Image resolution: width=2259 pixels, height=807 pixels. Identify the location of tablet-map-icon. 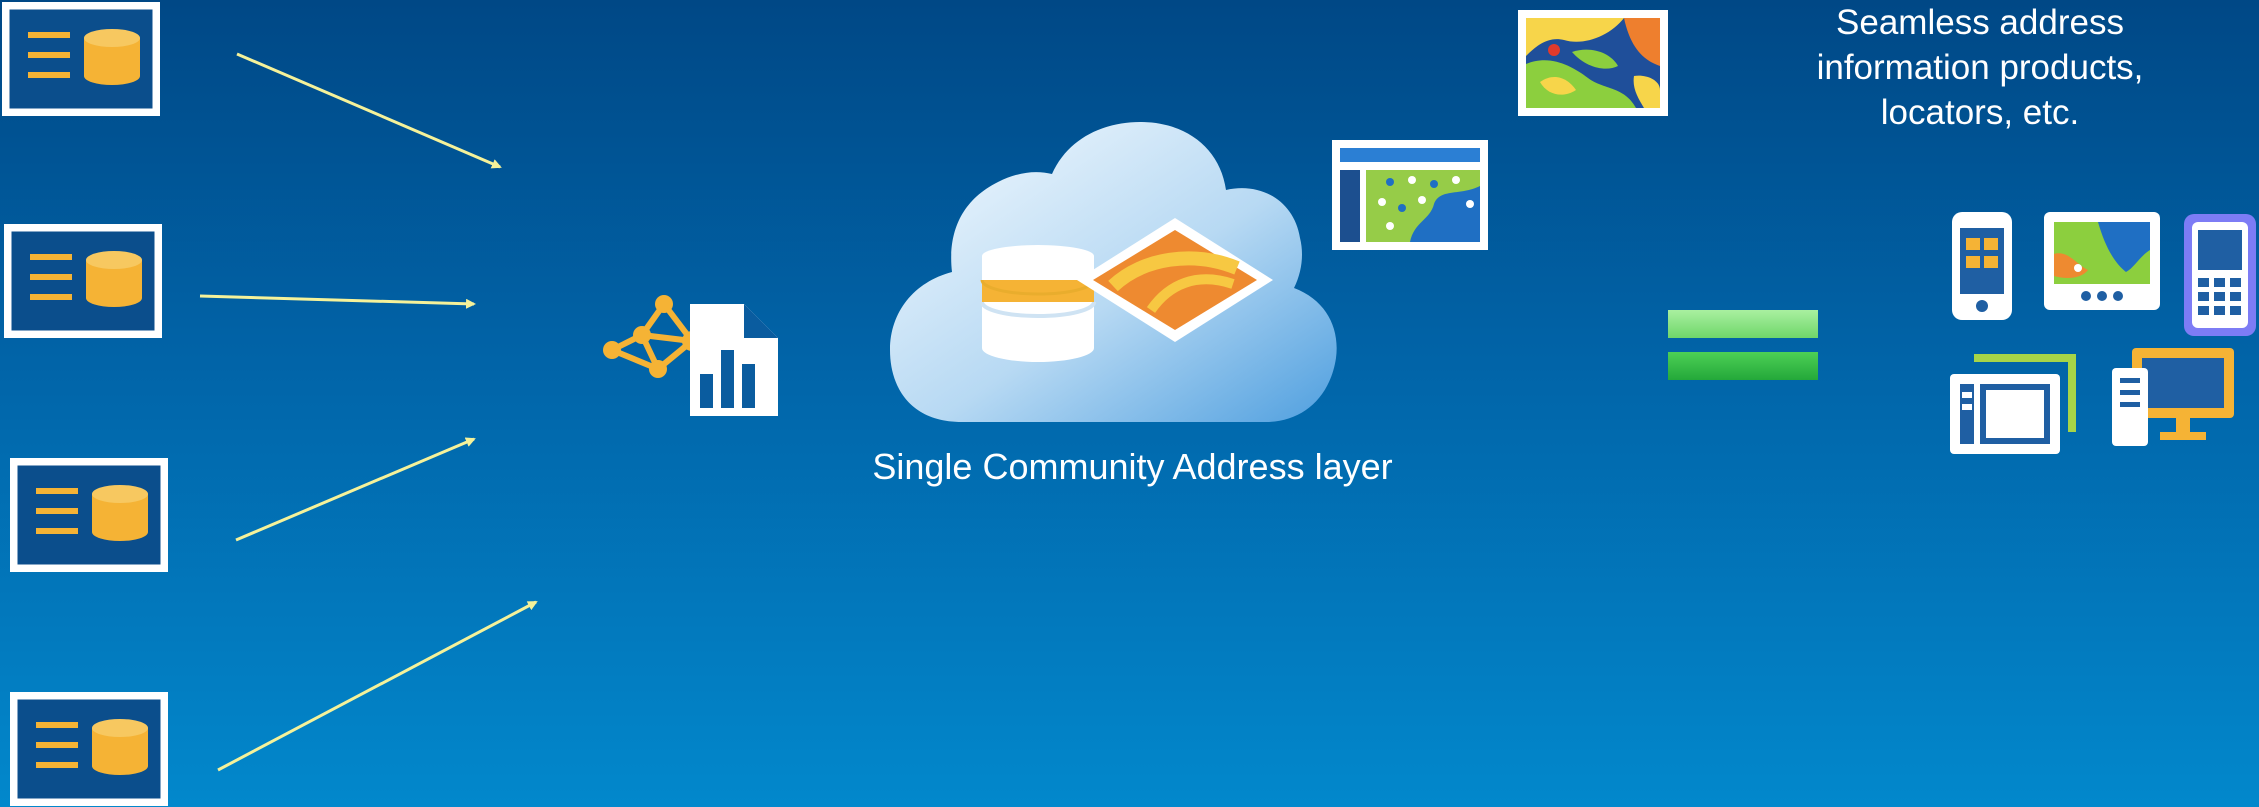
(2102, 261).